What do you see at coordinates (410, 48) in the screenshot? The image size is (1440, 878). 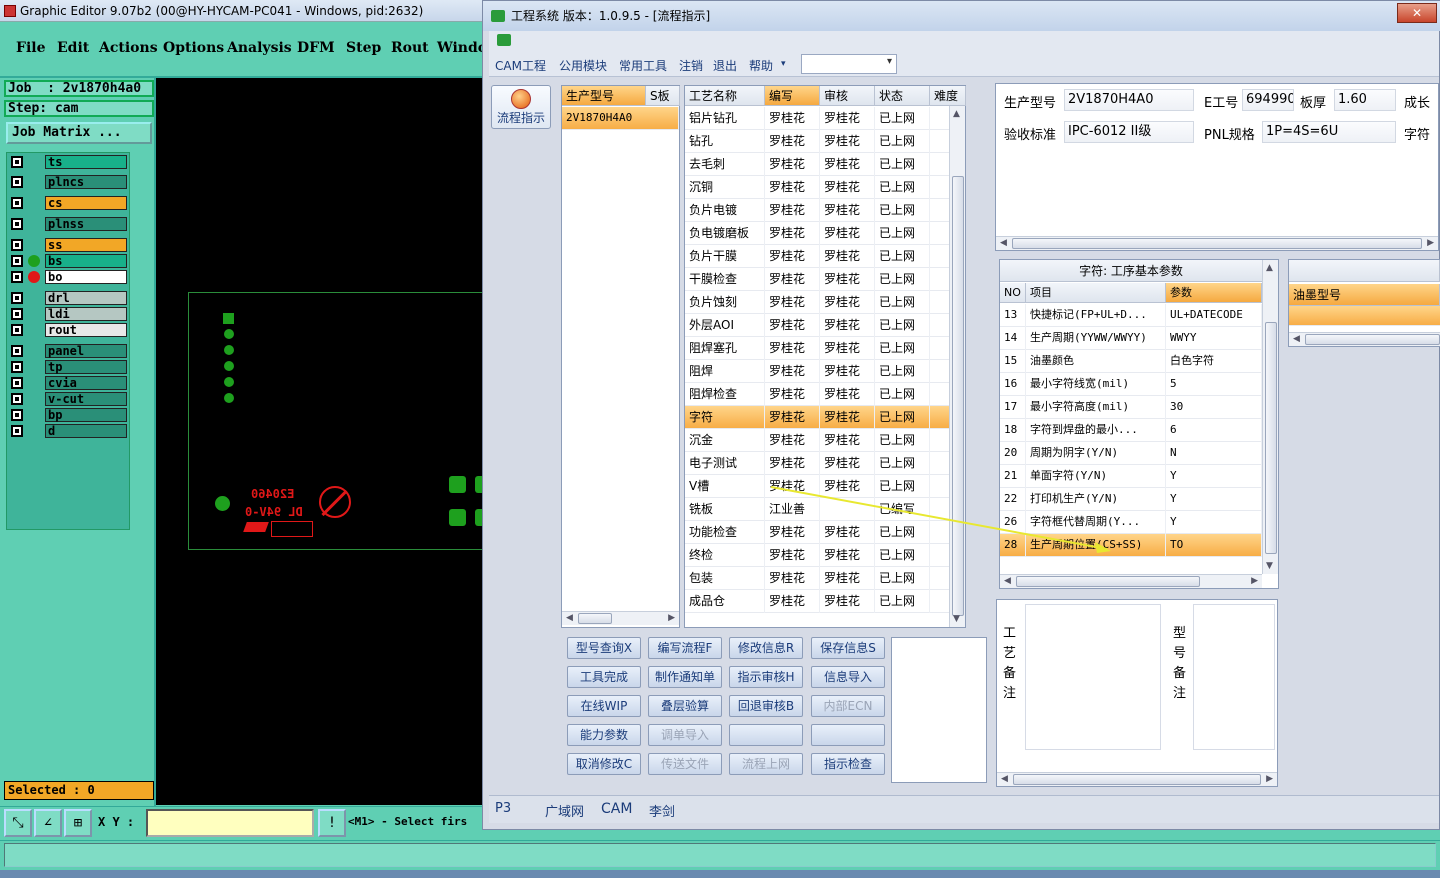 I see `ge-menu-rout: Rout` at bounding box center [410, 48].